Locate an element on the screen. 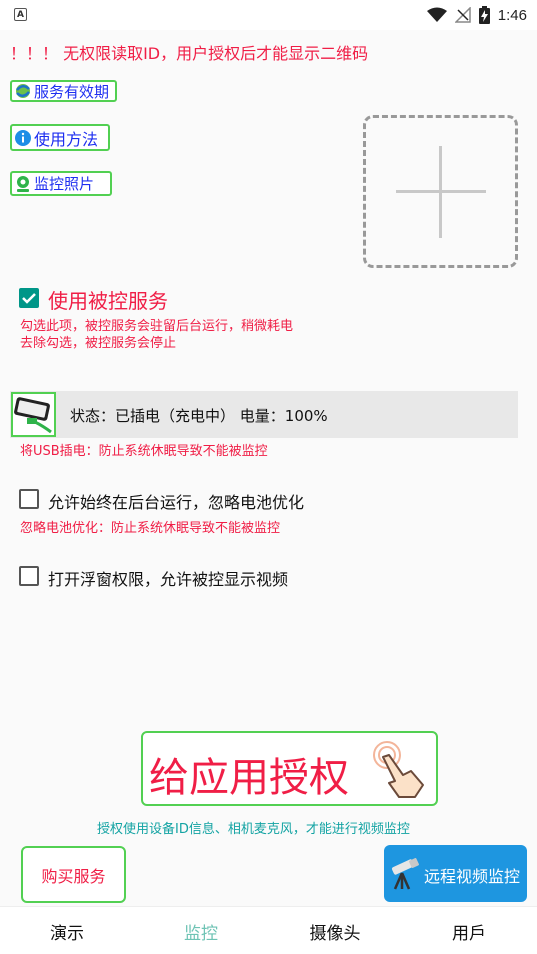 The image size is (537, 954). check-icon is located at coordinates (29, 298).